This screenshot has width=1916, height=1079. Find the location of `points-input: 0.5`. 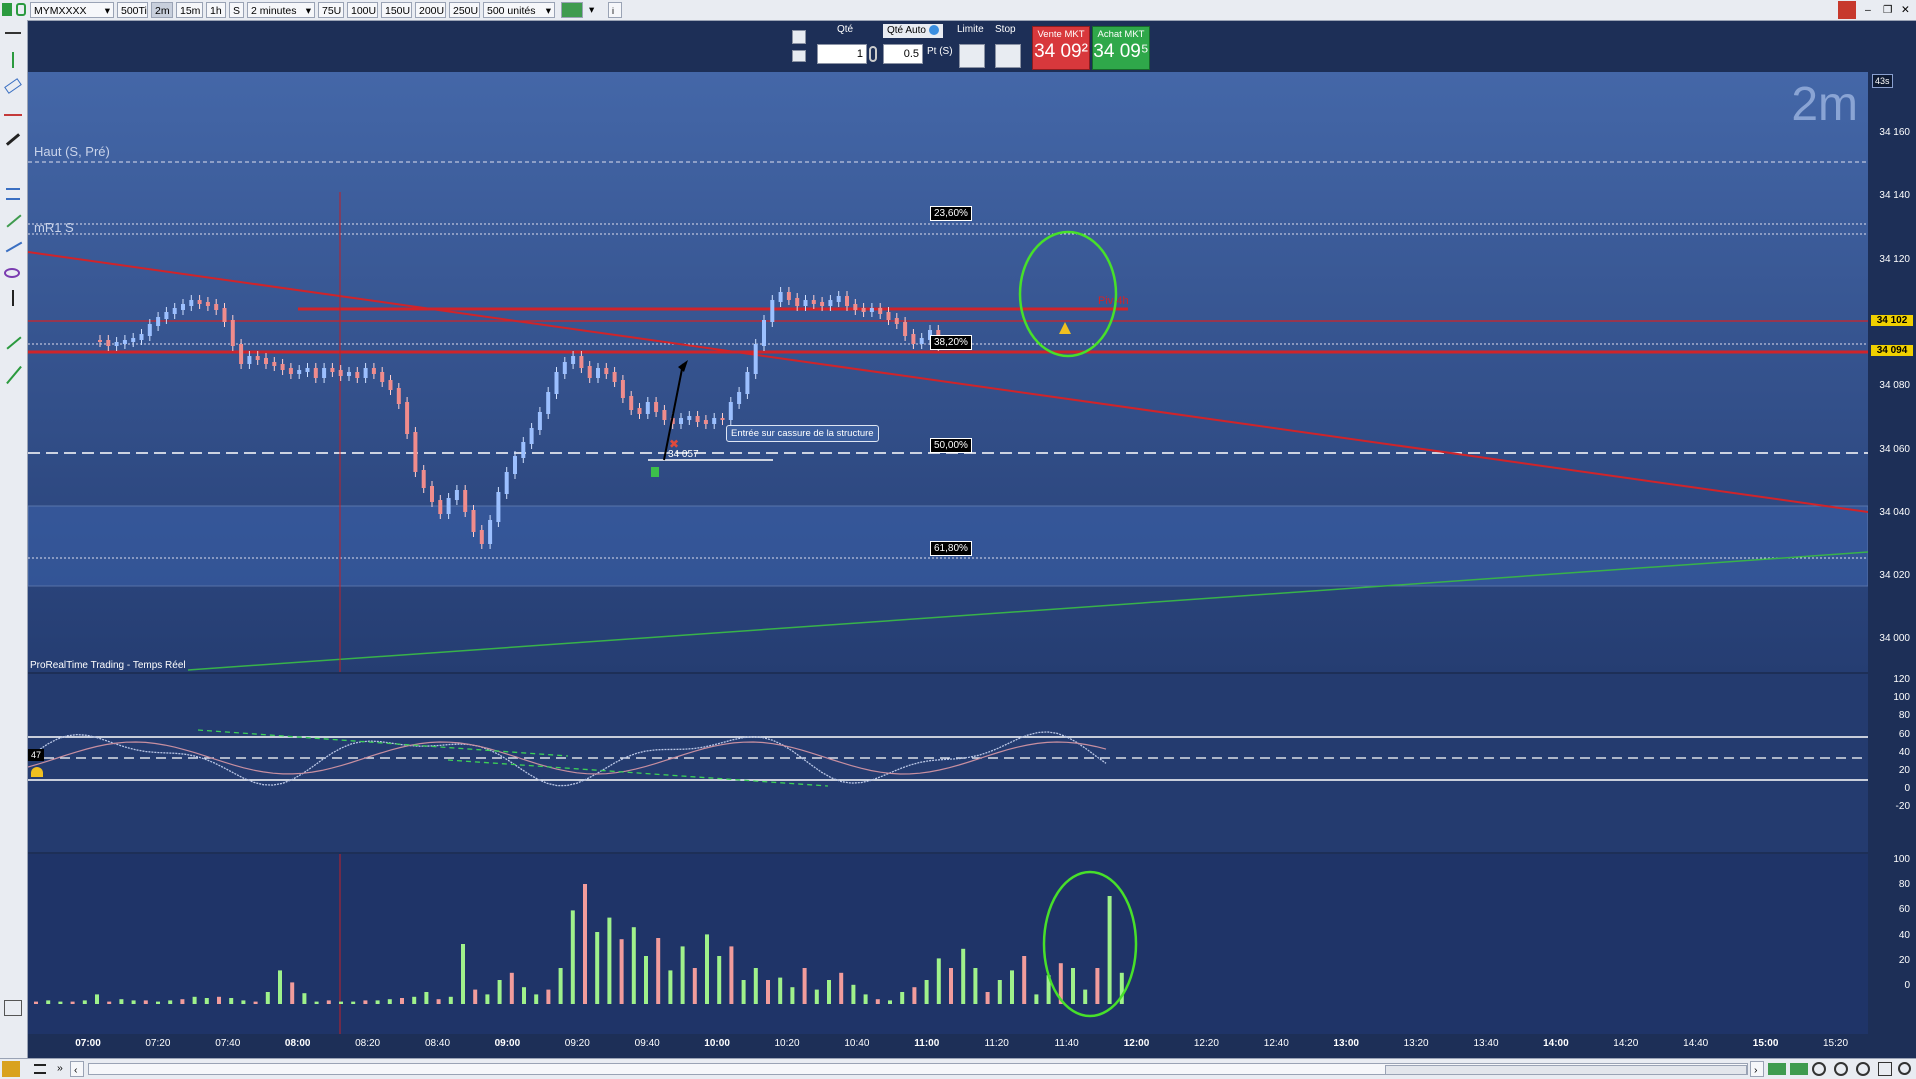

points-input: 0.5 is located at coordinates (903, 54).